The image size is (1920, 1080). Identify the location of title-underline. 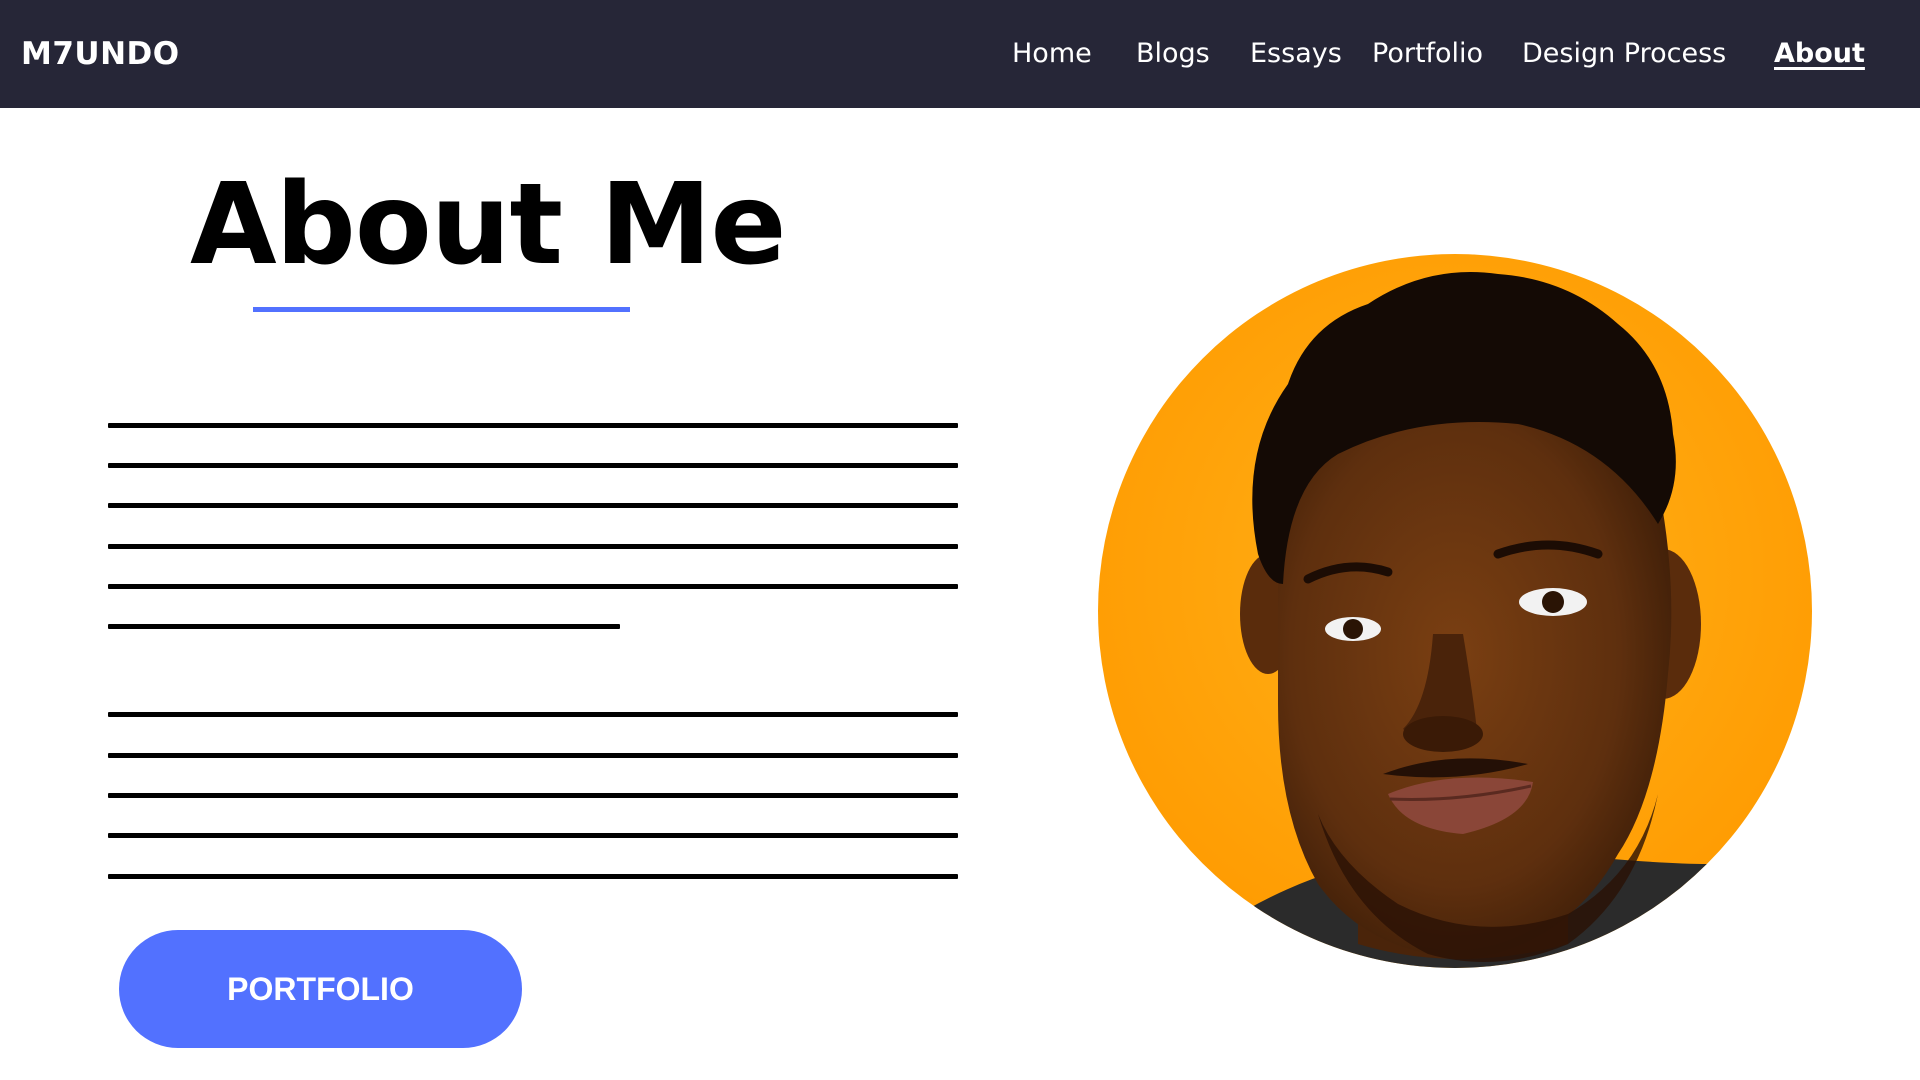
(441, 309).